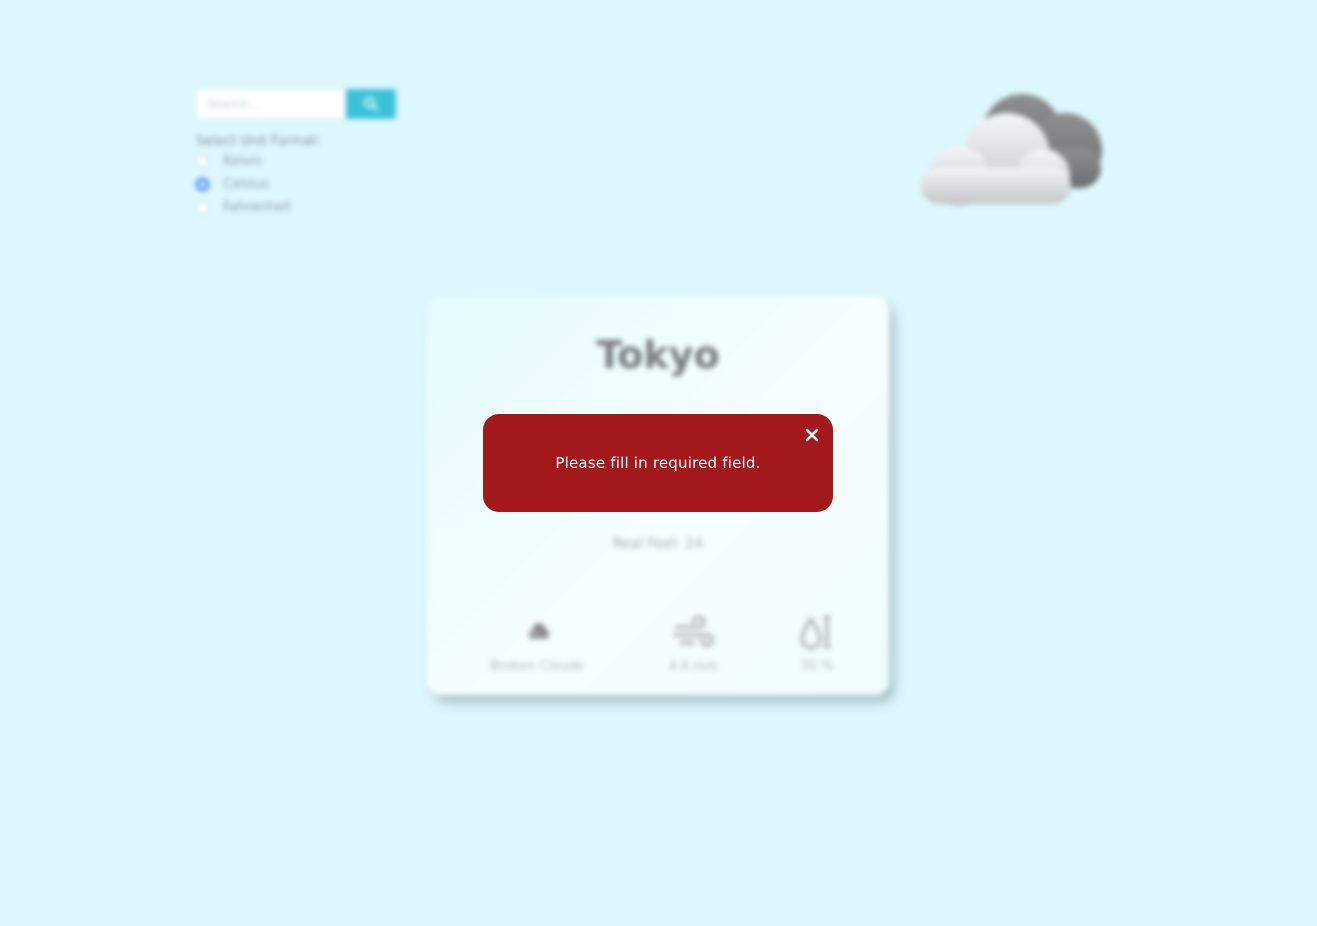 This screenshot has width=1317, height=926. I want to click on error-message: Please fill in required field., so click(658, 463).